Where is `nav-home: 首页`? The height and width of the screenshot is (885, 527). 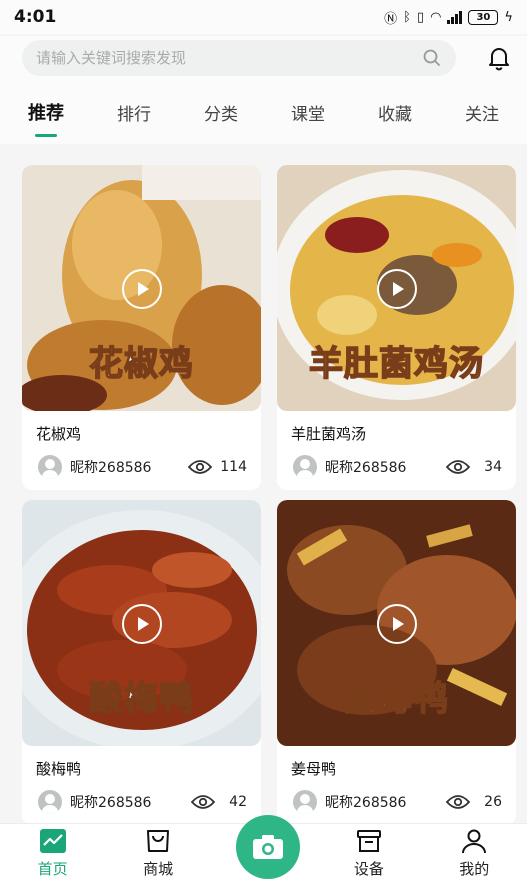
nav-home: 首页 is located at coordinates (53, 853).